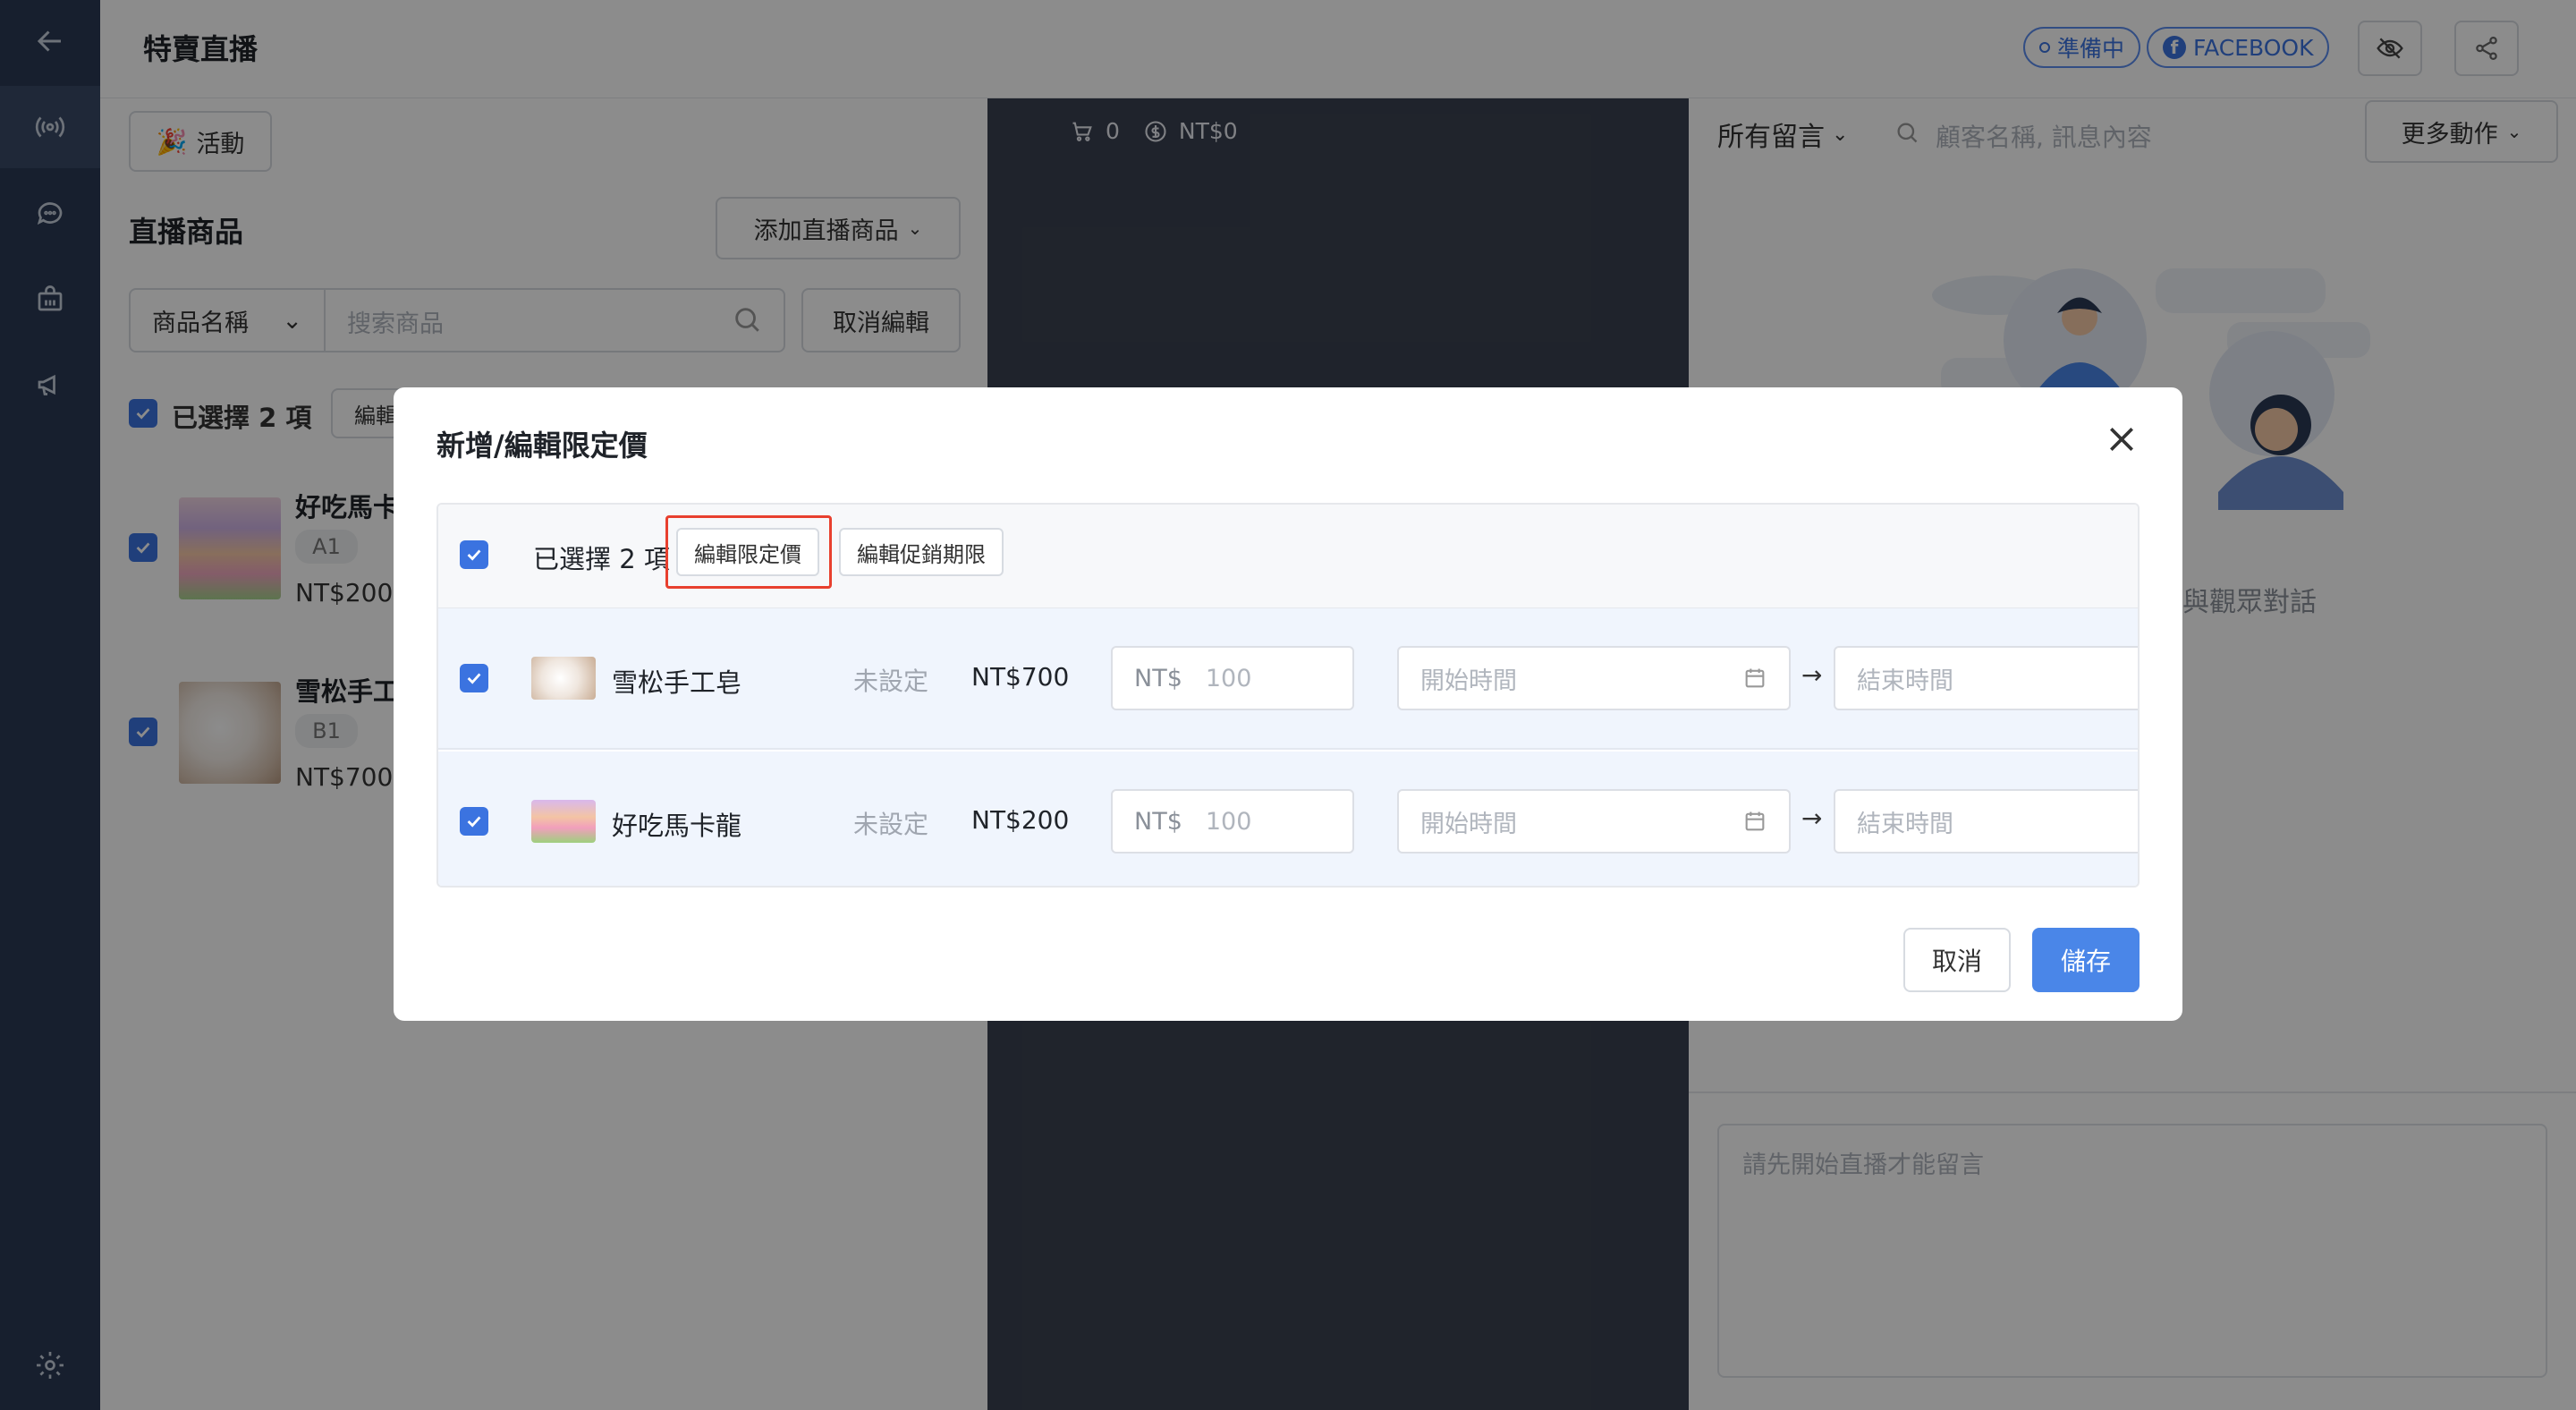 This screenshot has height=1410, width=2576. What do you see at coordinates (1020, 820) in the screenshot?
I see `original-price: NT$200` at bounding box center [1020, 820].